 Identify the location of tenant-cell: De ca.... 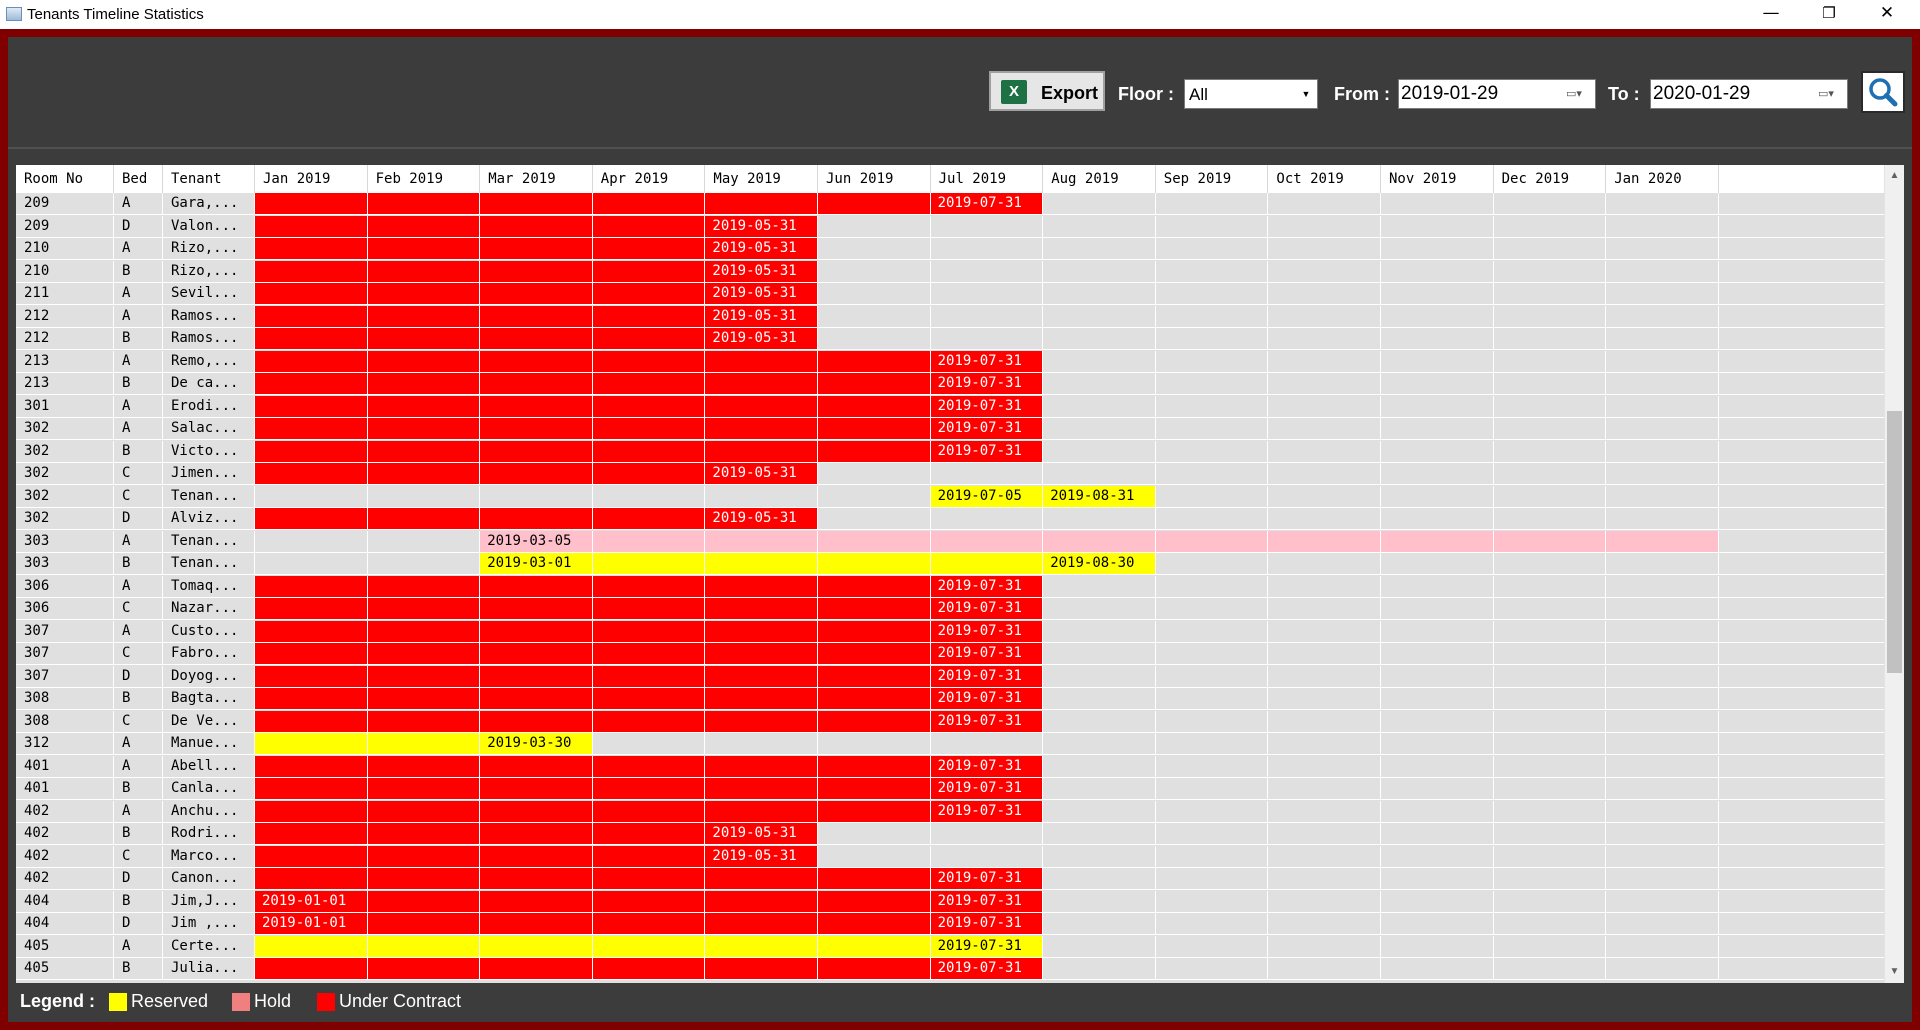
(209, 383).